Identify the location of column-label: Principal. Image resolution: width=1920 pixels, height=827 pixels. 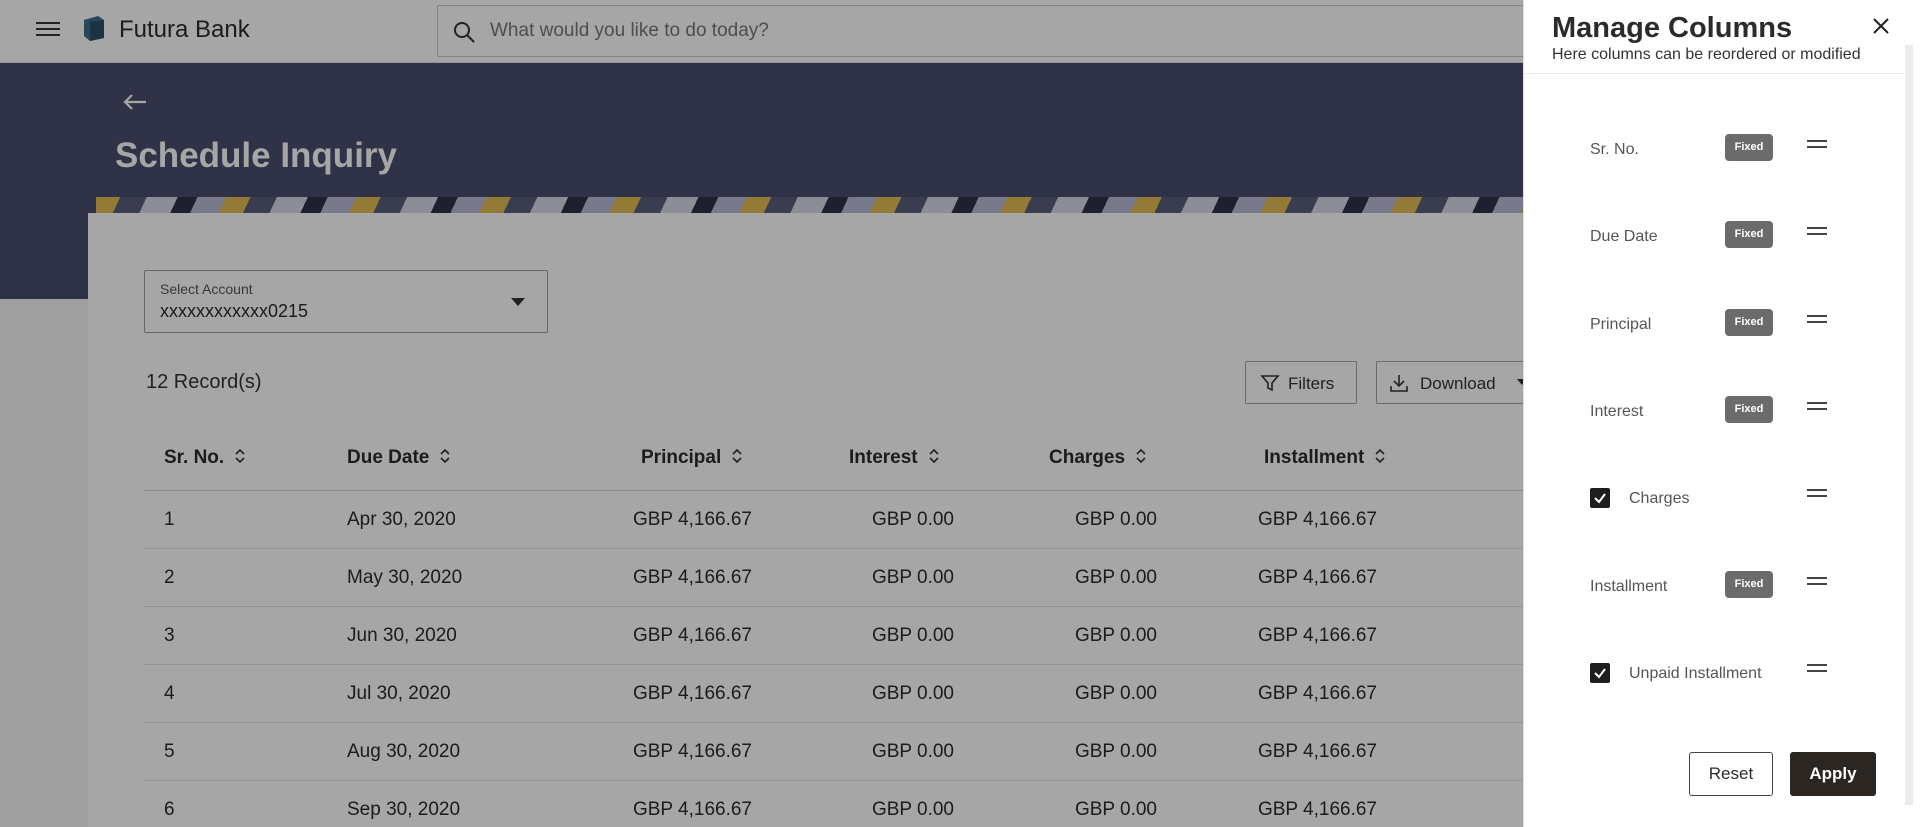
(1621, 324).